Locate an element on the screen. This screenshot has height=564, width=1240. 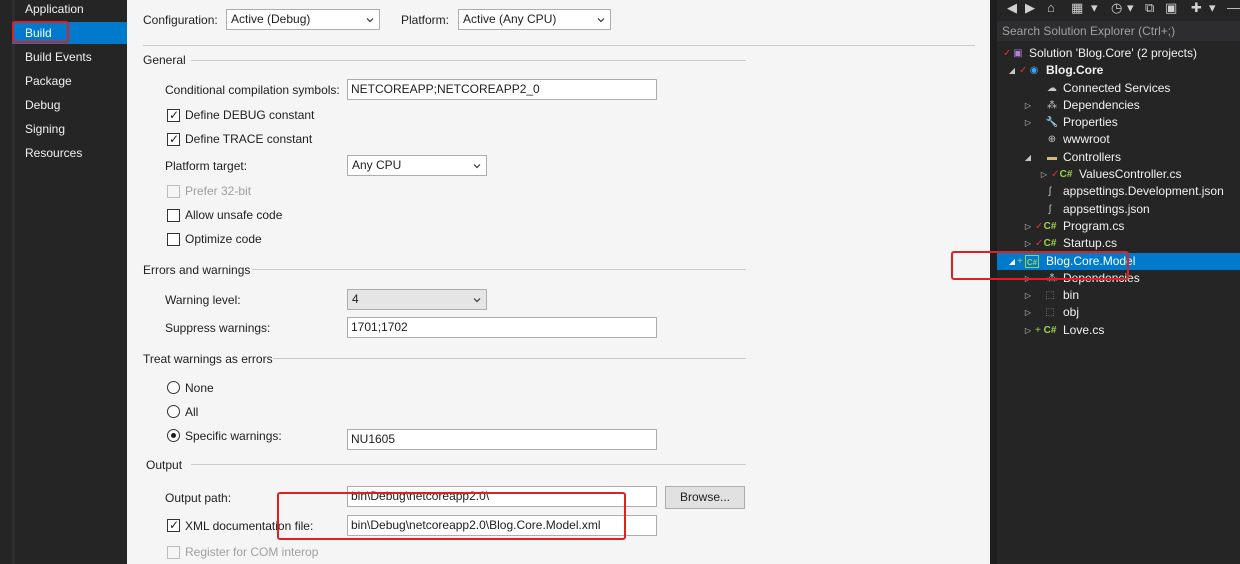
section-line-general is located at coordinates (468, 60).